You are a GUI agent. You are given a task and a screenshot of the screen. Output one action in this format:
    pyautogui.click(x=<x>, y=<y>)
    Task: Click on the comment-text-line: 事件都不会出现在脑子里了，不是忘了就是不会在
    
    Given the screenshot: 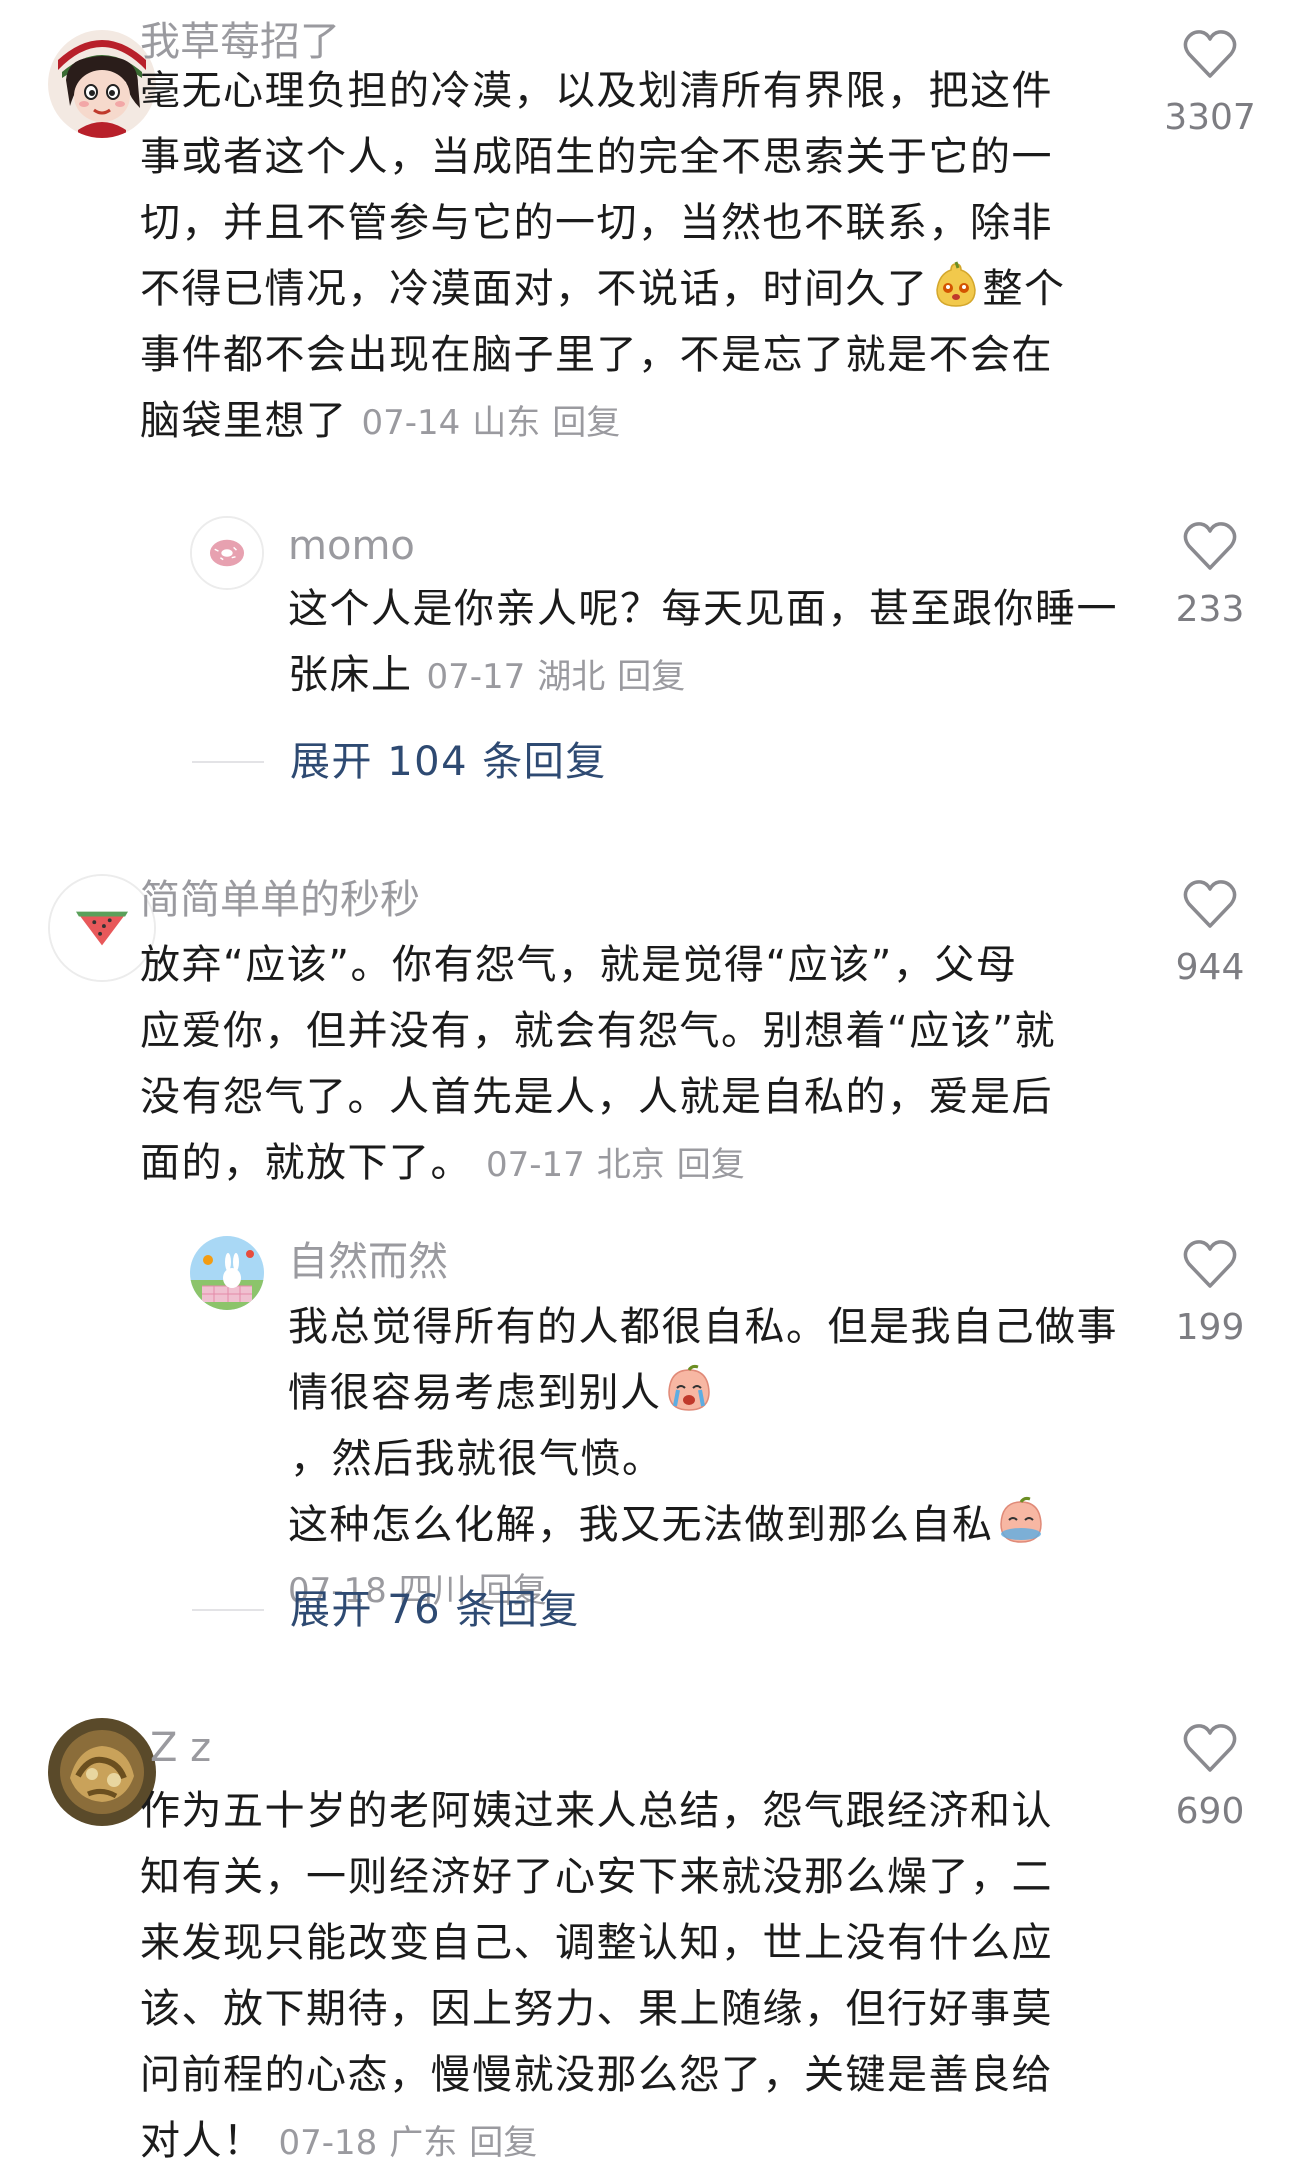 What is the action you would take?
    pyautogui.click(x=596, y=355)
    